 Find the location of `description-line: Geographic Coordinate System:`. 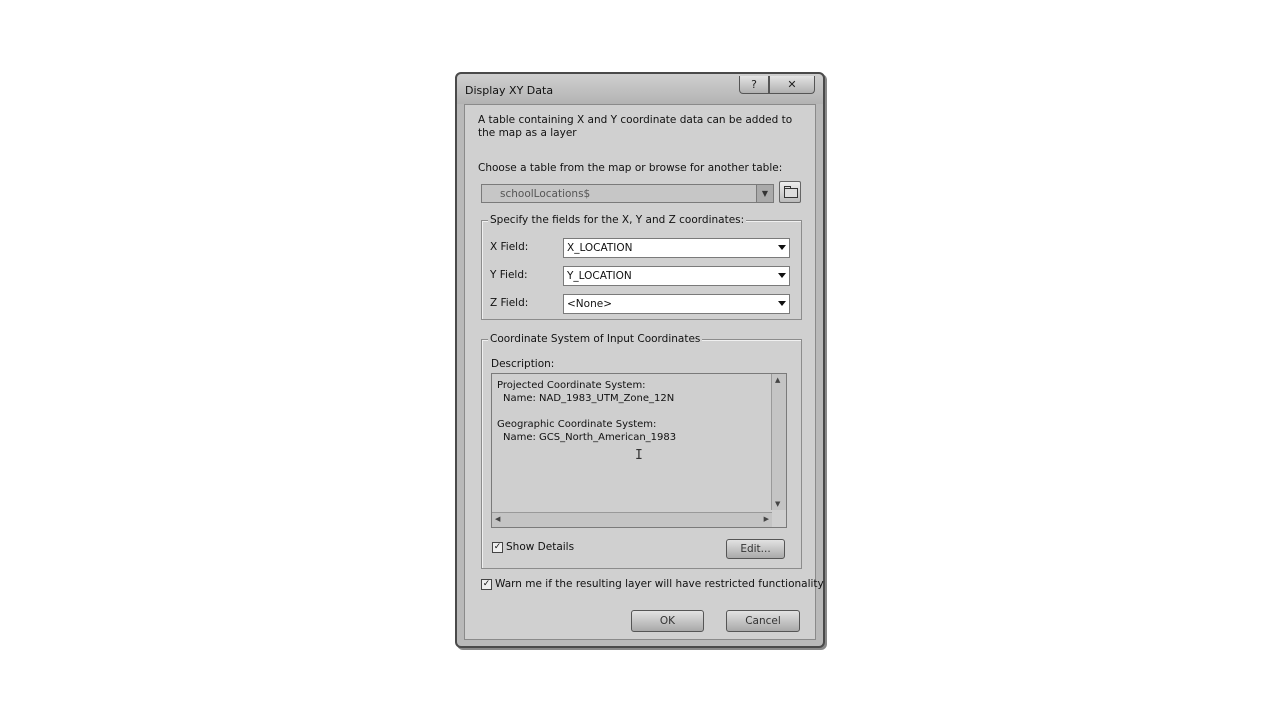

description-line: Geographic Coordinate System: is located at coordinates (577, 424).